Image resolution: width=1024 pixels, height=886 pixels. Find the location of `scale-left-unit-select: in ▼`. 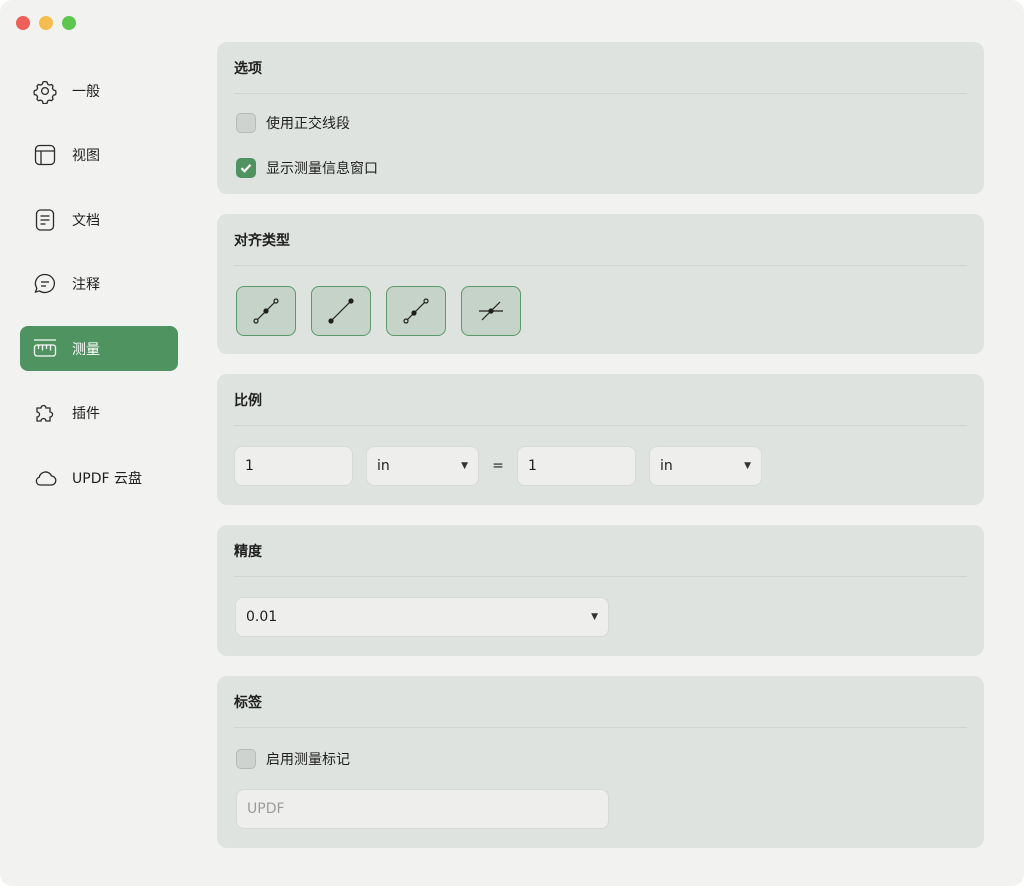

scale-left-unit-select: in ▼ is located at coordinates (422, 466).